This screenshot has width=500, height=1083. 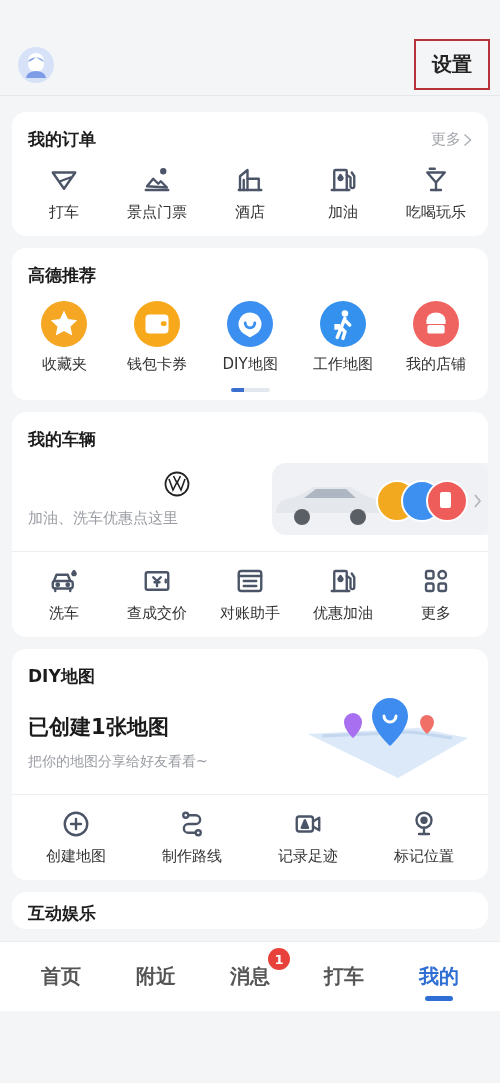 What do you see at coordinates (62, 275) in the screenshot?
I see `card-title: 高德推荐` at bounding box center [62, 275].